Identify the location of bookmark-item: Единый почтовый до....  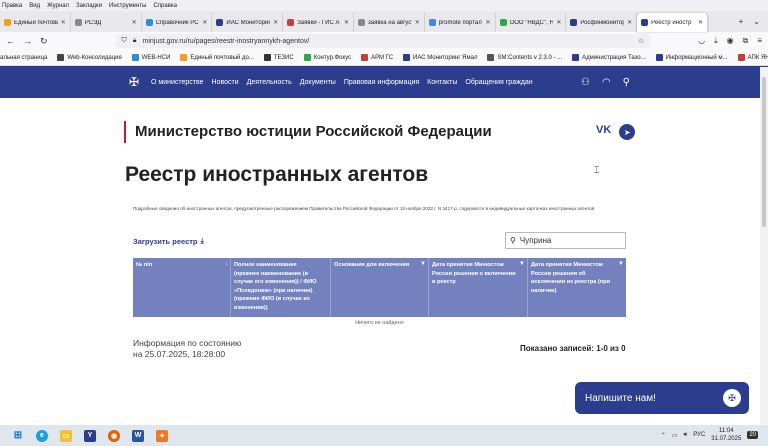
(217, 57).